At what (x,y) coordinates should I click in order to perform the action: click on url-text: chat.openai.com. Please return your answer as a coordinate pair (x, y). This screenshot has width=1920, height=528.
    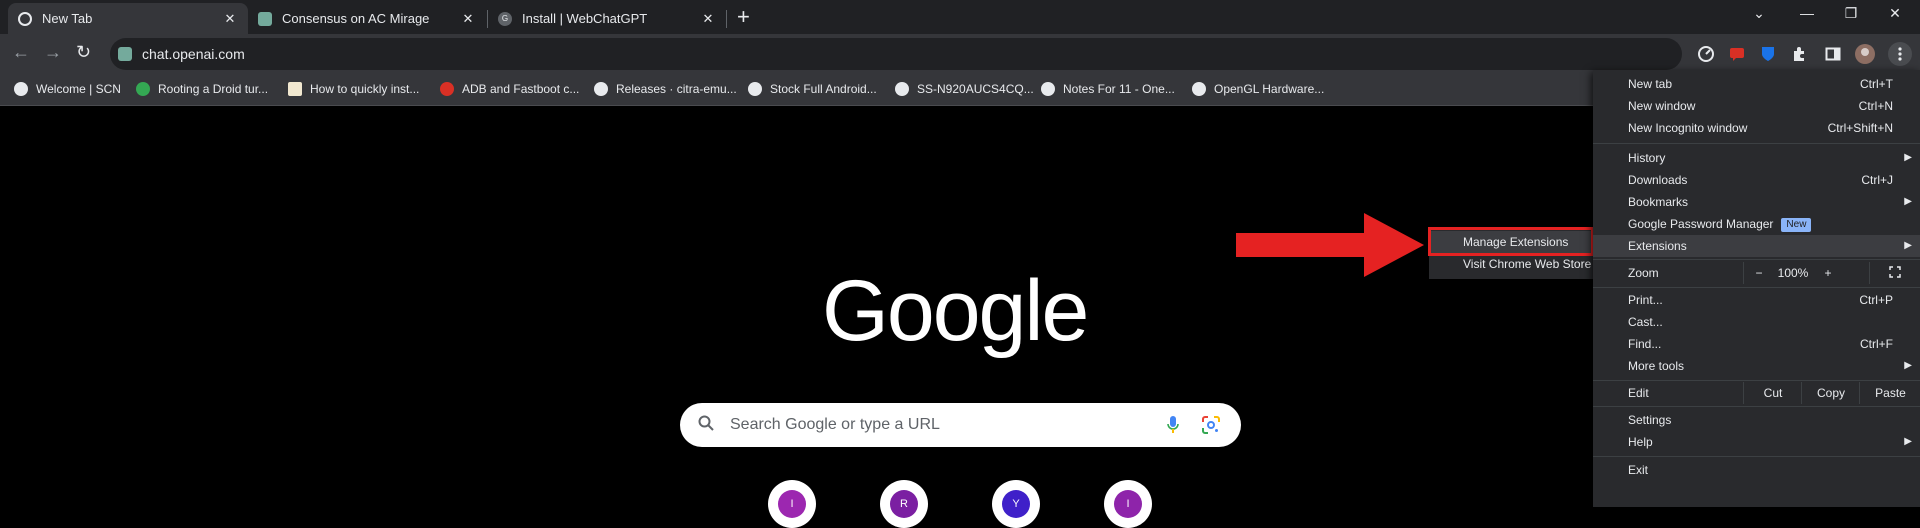
    Looking at the image, I should click on (193, 54).